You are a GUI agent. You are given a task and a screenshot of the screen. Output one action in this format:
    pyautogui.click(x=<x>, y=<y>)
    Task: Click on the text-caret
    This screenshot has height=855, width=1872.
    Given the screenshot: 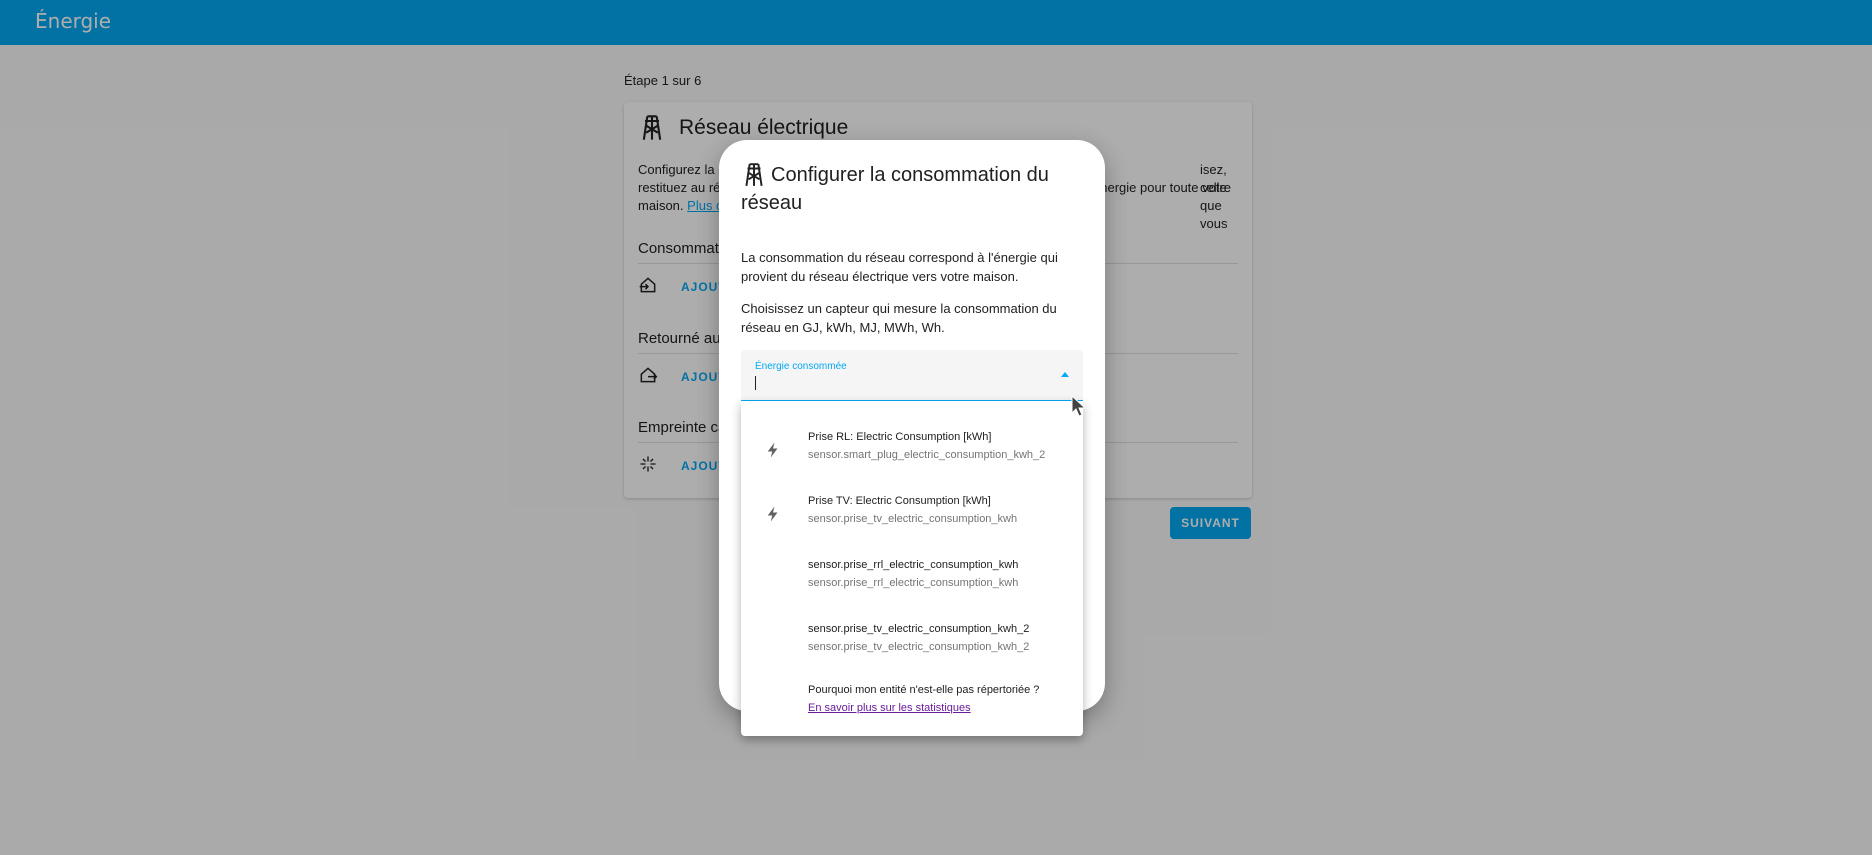 What is the action you would take?
    pyautogui.click(x=755, y=383)
    